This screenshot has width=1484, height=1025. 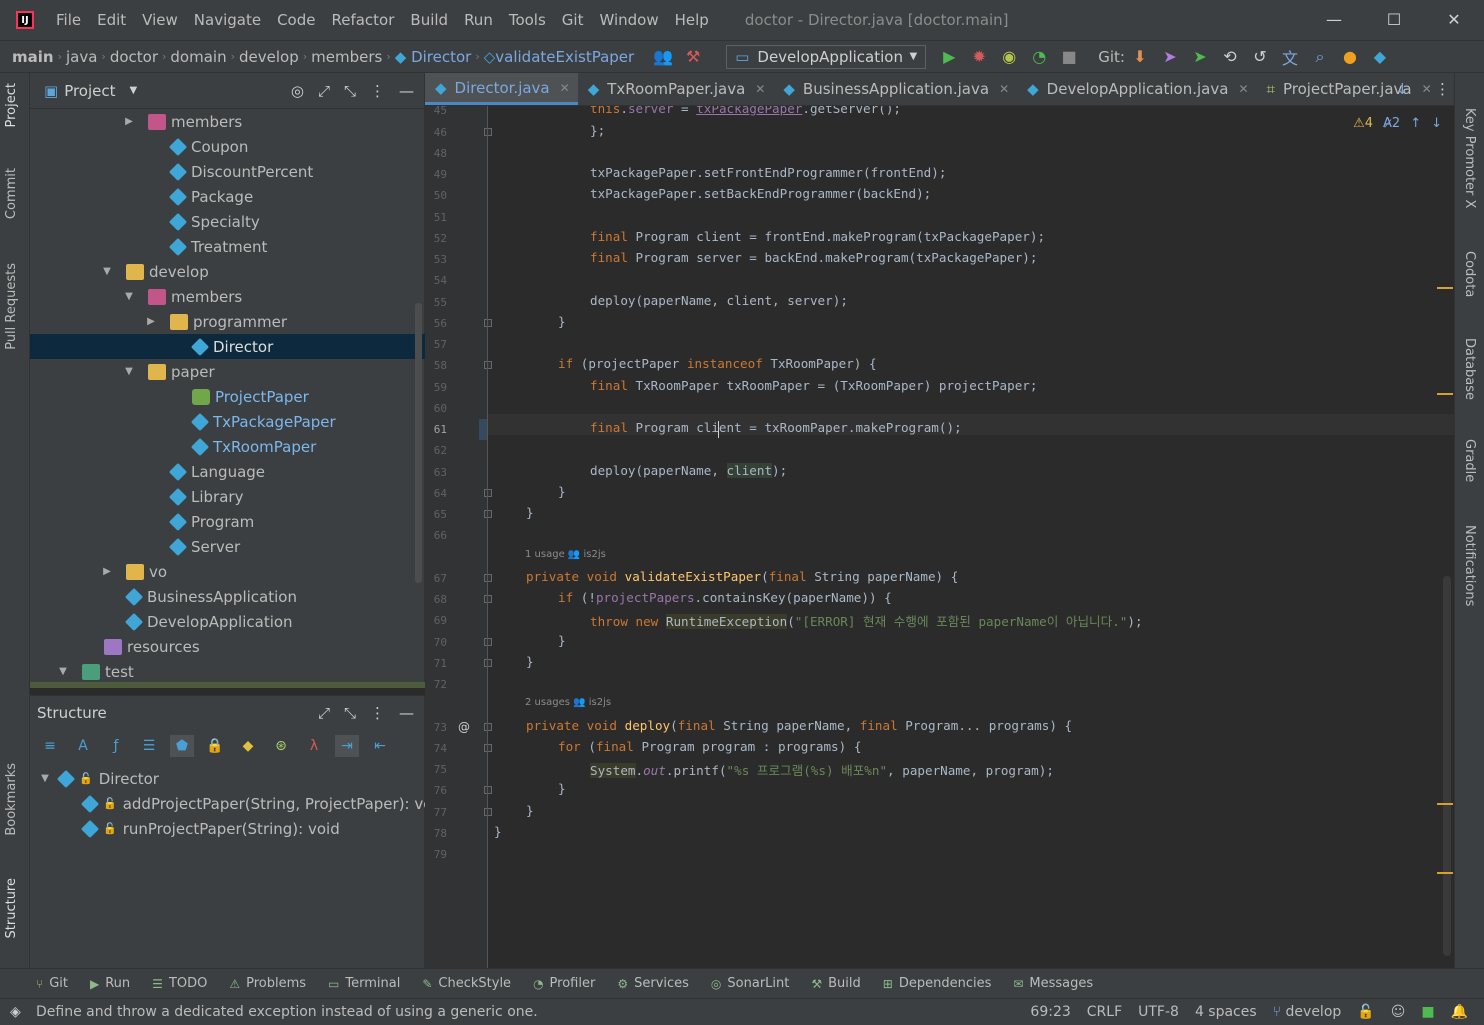 What do you see at coordinates (227, 471) in the screenshot?
I see `tree-item: Language` at bounding box center [227, 471].